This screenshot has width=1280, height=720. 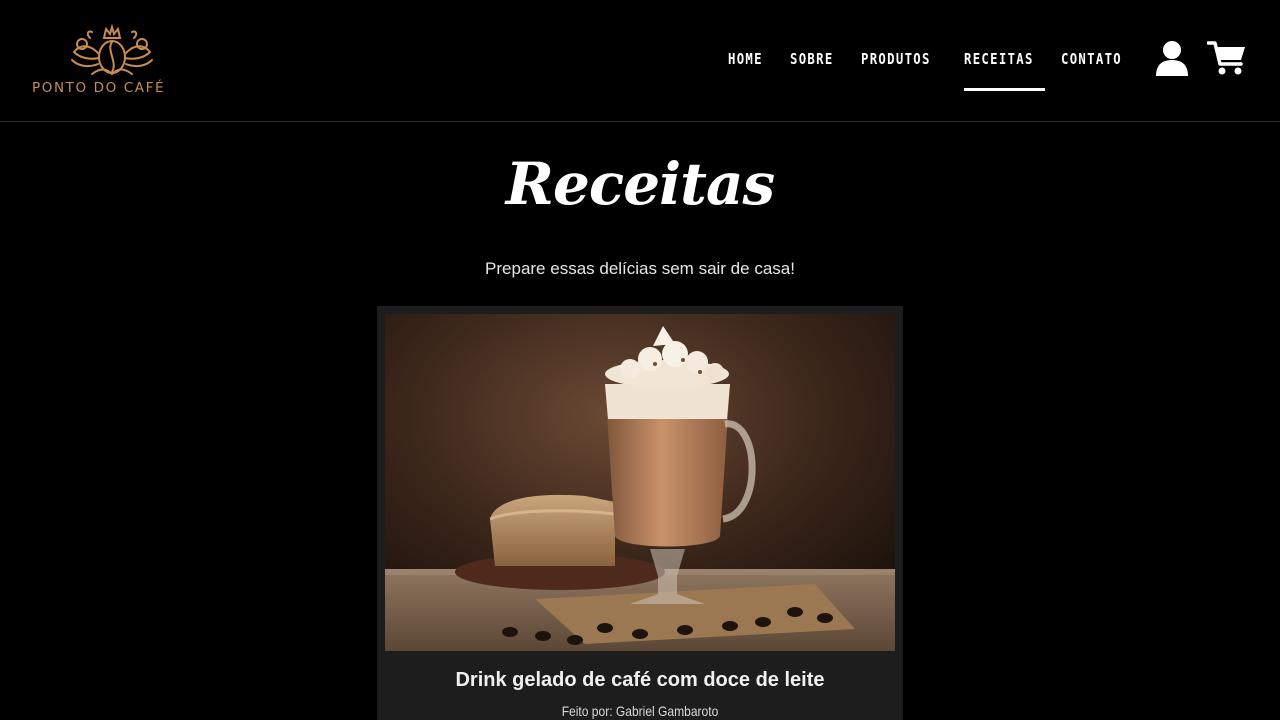 I want to click on recipe-title: Drink gelado de café com doce de leite, so click(x=640, y=680).